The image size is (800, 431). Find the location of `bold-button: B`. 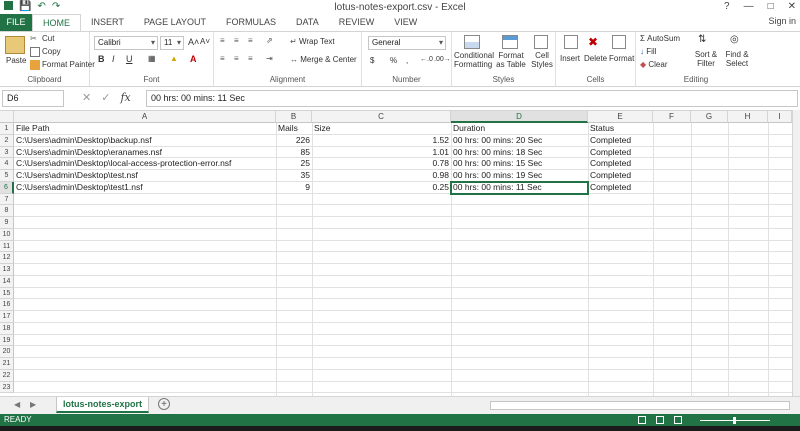

bold-button: B is located at coordinates (101, 59).